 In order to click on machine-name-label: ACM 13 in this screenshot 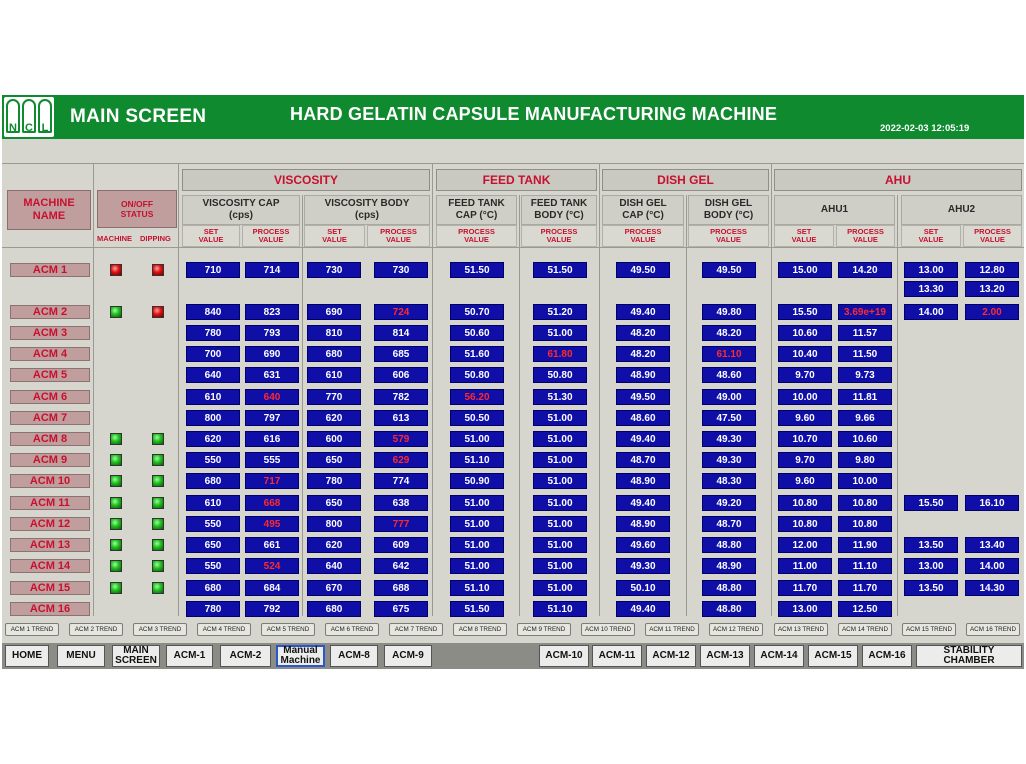, I will do `click(50, 545)`.